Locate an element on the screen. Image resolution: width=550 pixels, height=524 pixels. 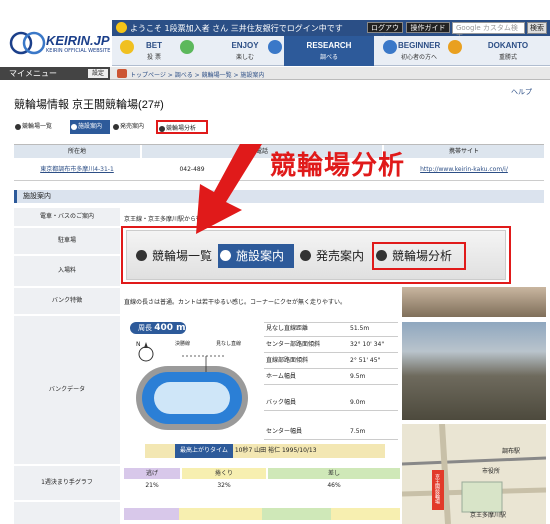
best-time-label: 最高上がりタイム is located at coordinates (204, 451).